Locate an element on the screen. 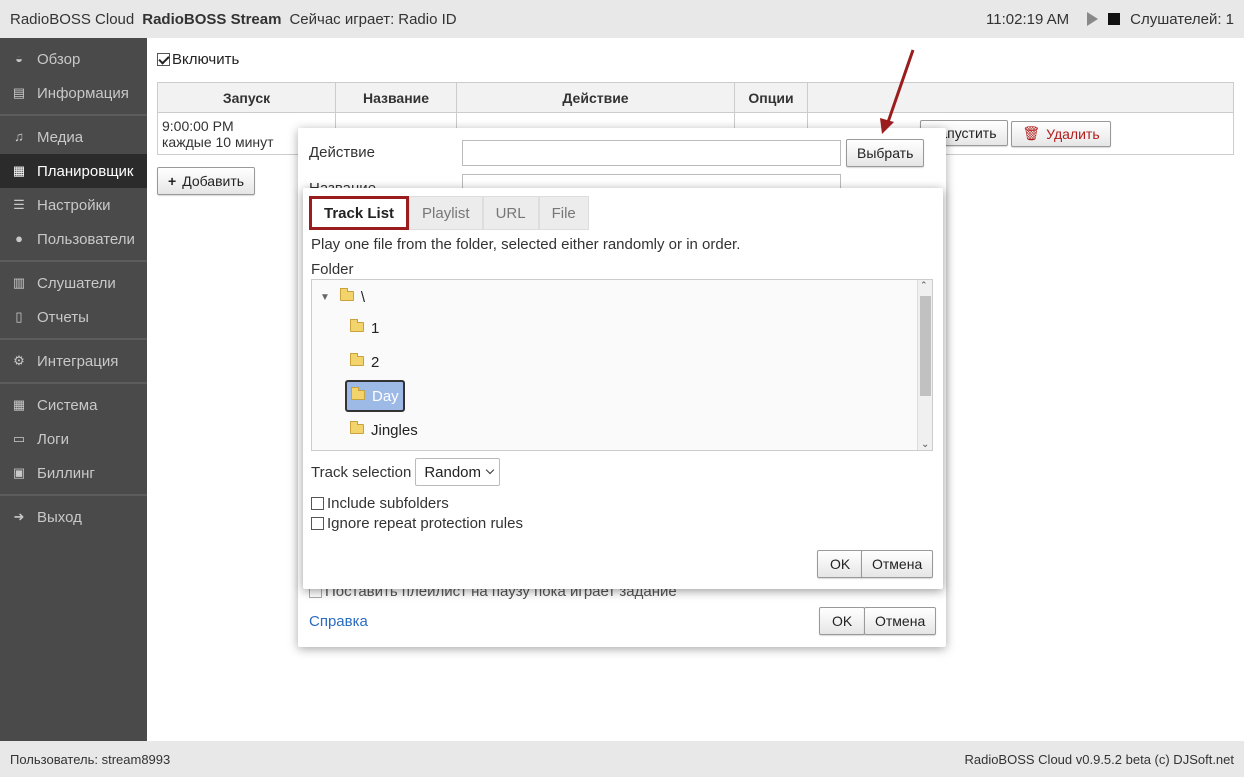 The height and width of the screenshot is (777, 1244). tab-file: File is located at coordinates (563, 213).